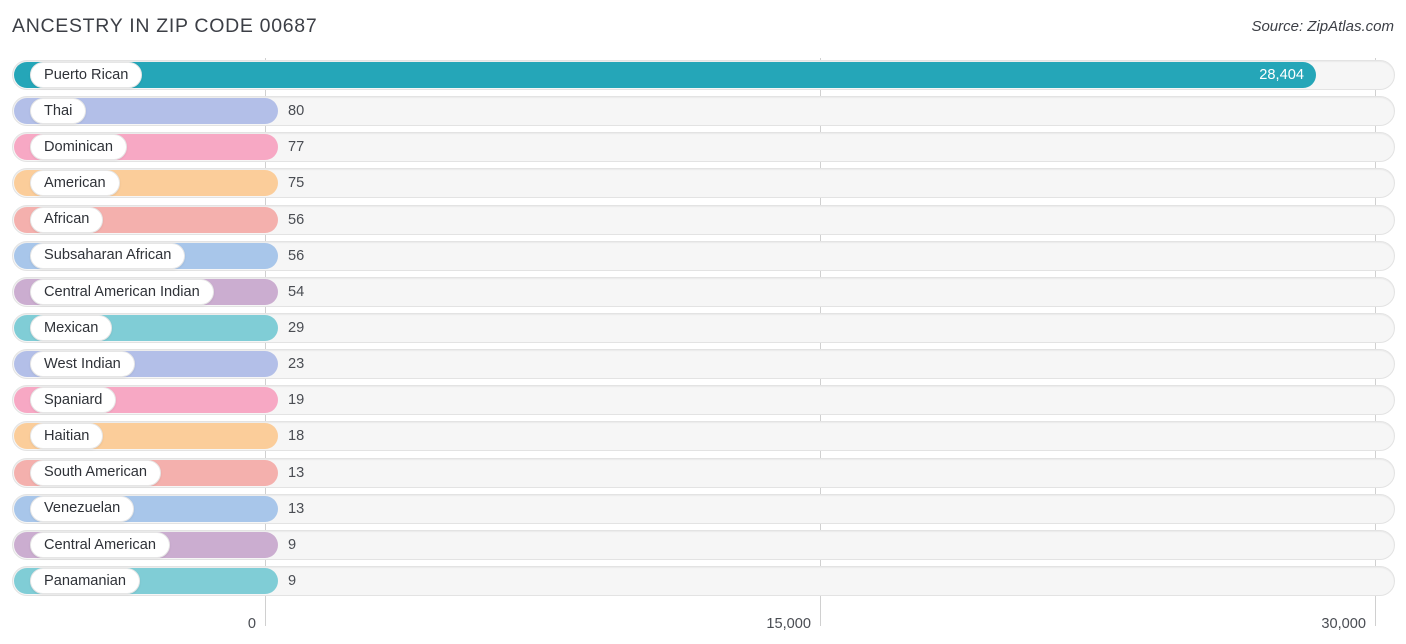  Describe the element at coordinates (296, 400) in the screenshot. I see `bar-value-label: 19` at that location.